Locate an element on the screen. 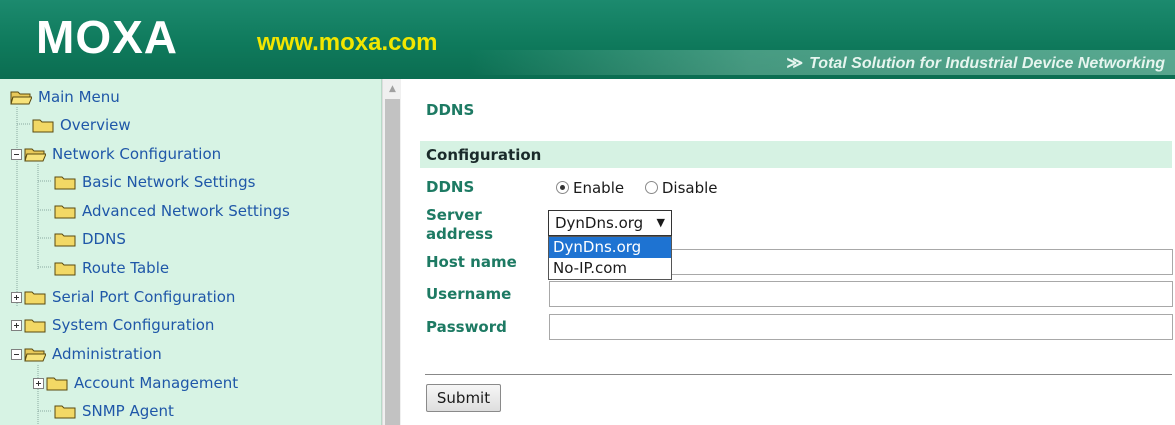 This screenshot has height=425, width=1175. form-divider is located at coordinates (798, 374).